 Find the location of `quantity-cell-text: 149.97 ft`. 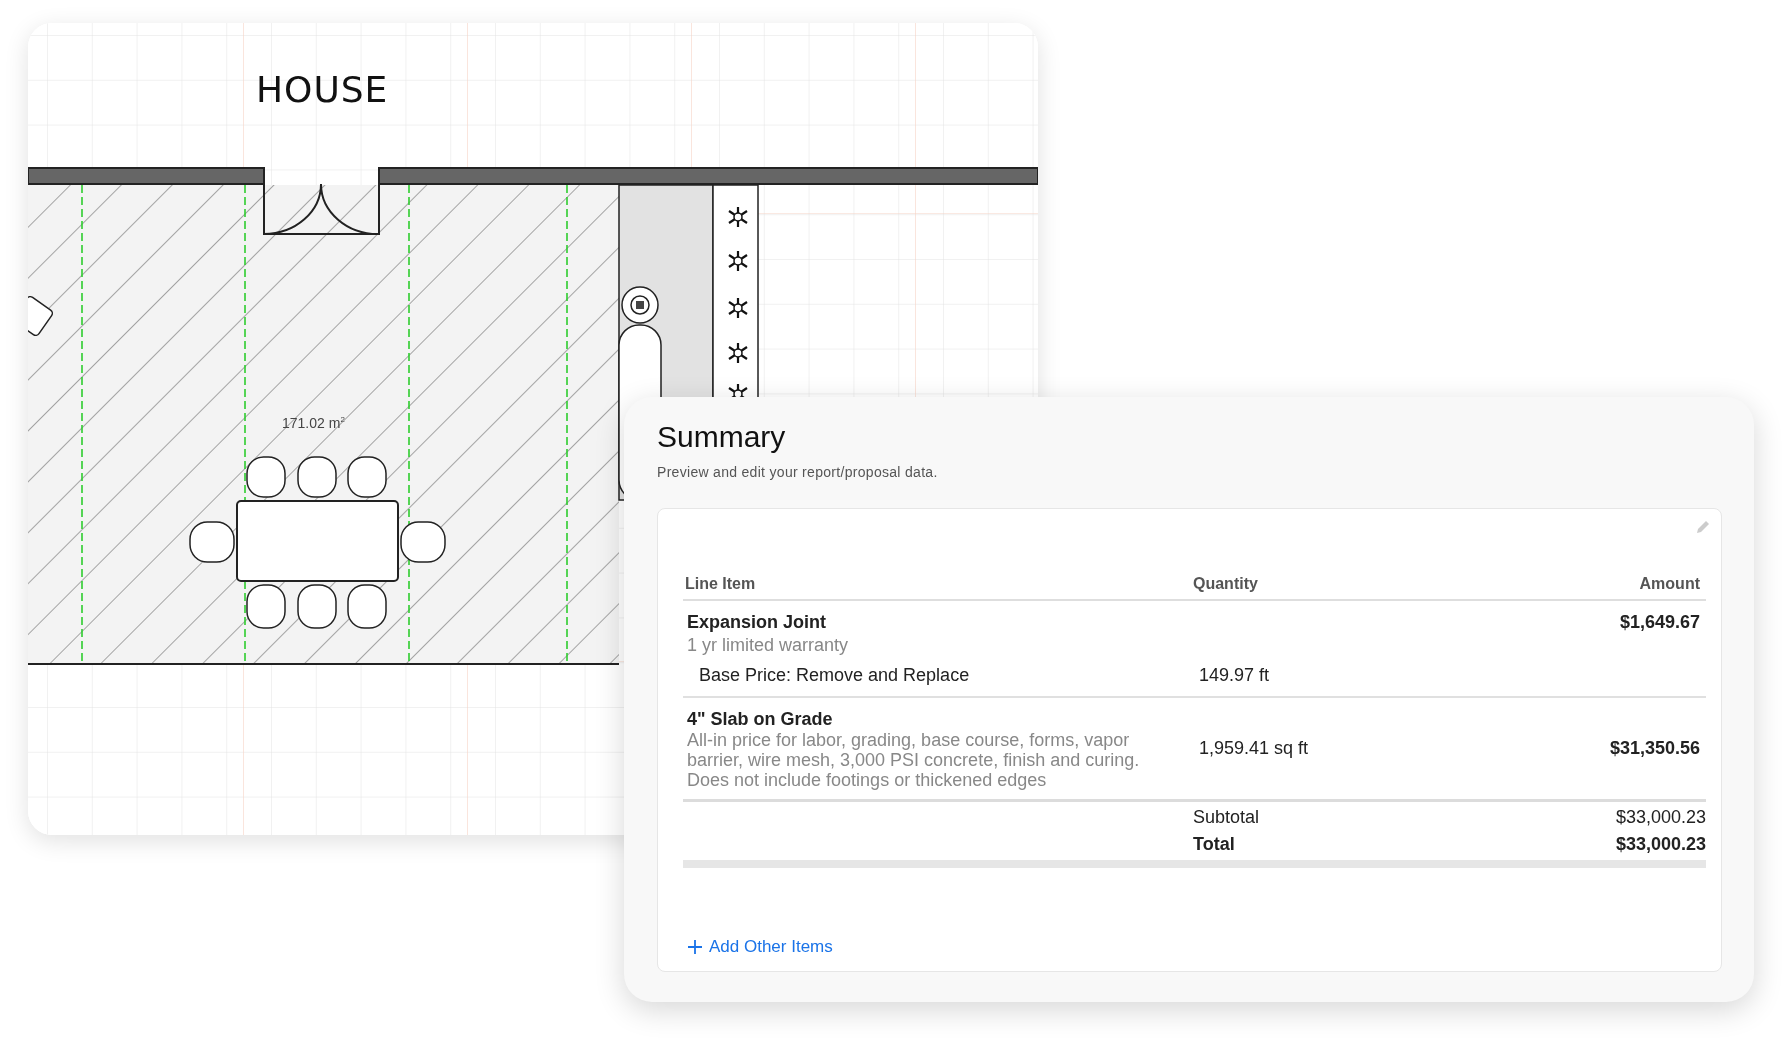

quantity-cell-text: 149.97 ft is located at coordinates (1234, 676).